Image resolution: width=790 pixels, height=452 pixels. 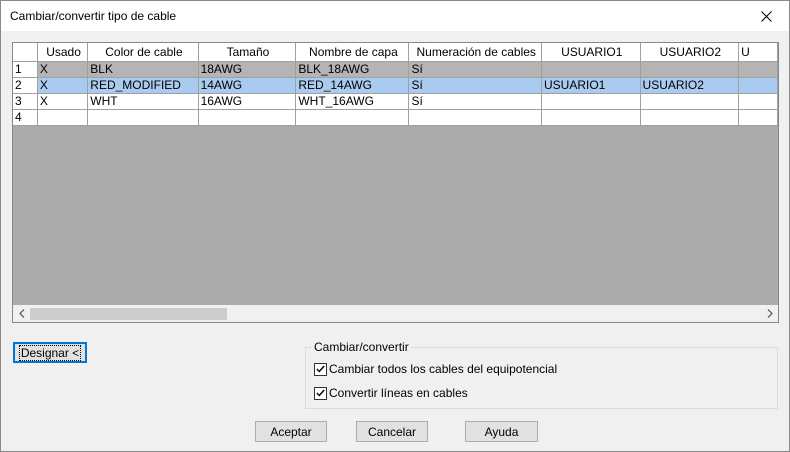 I want to click on convert-lines-label: Convertir líneas en cables, so click(x=398, y=393).